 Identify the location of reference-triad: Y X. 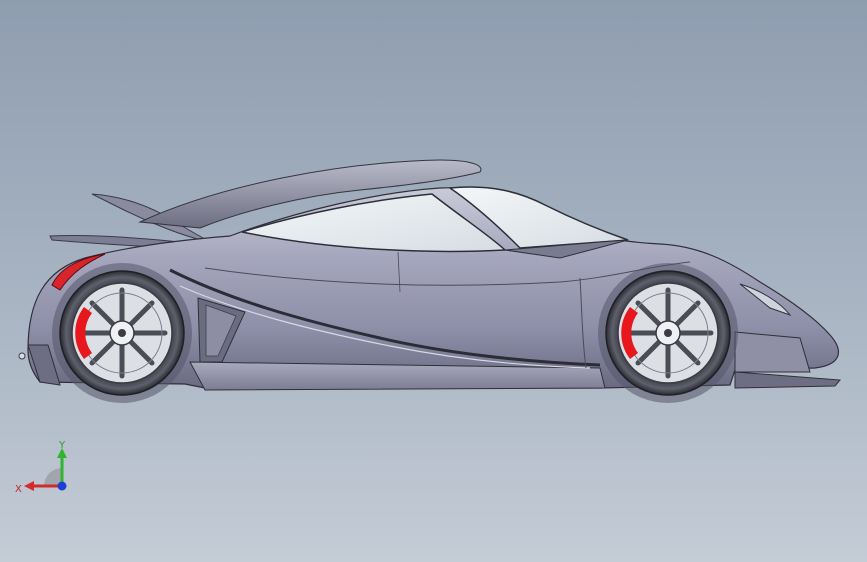
(47, 473).